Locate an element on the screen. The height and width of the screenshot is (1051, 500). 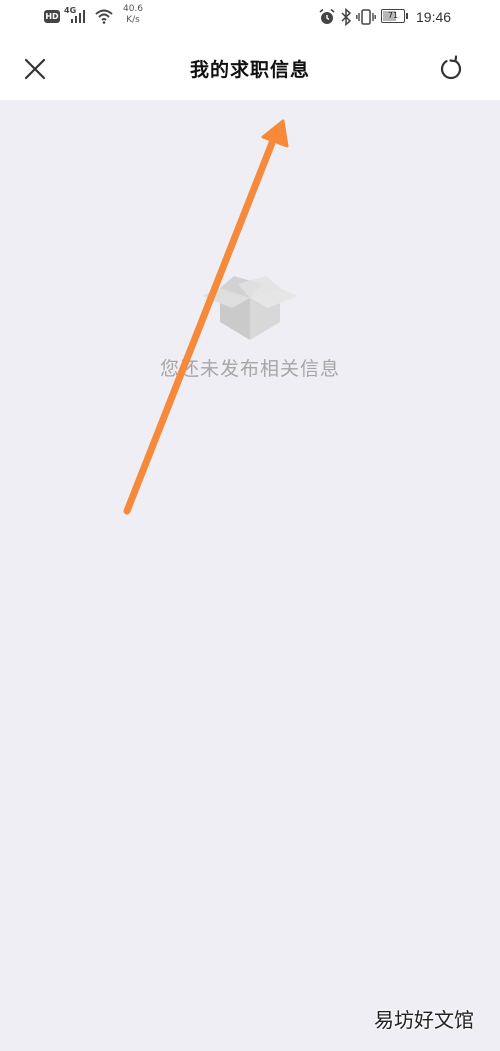
battery-icon: 71 is located at coordinates (393, 16).